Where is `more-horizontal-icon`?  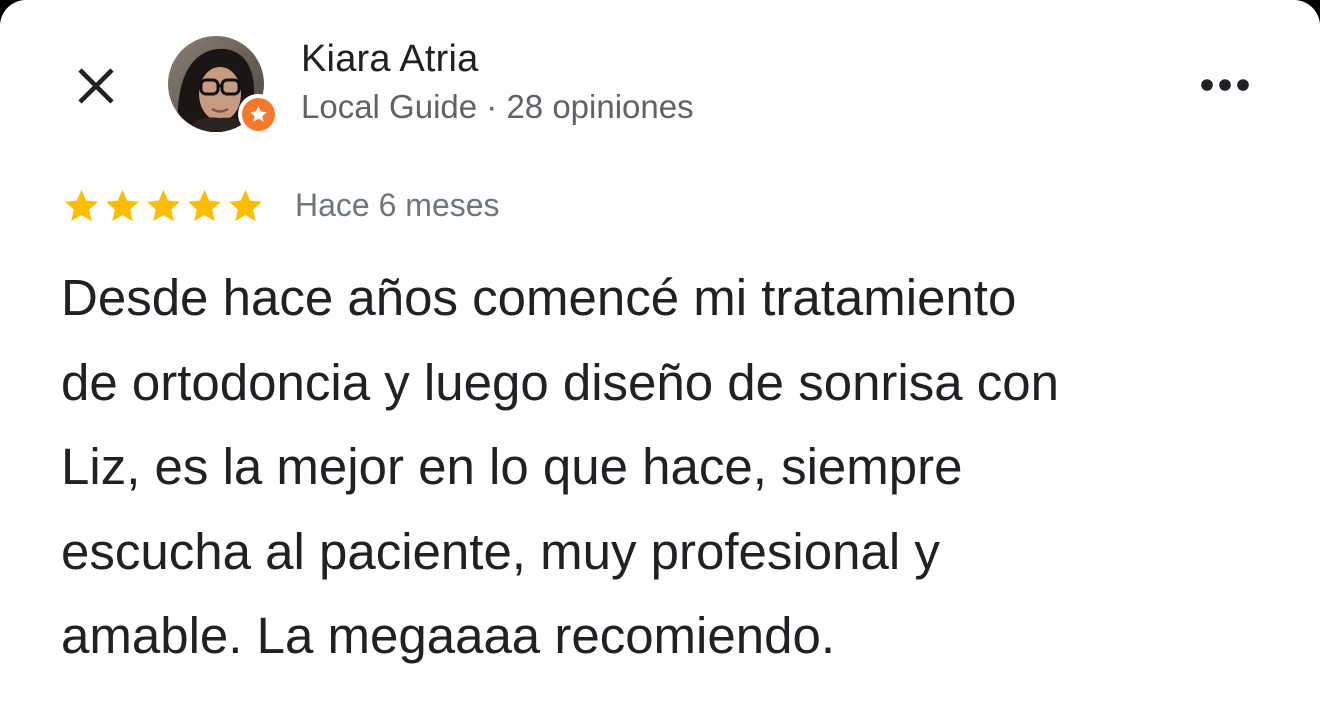 more-horizontal-icon is located at coordinates (1225, 85).